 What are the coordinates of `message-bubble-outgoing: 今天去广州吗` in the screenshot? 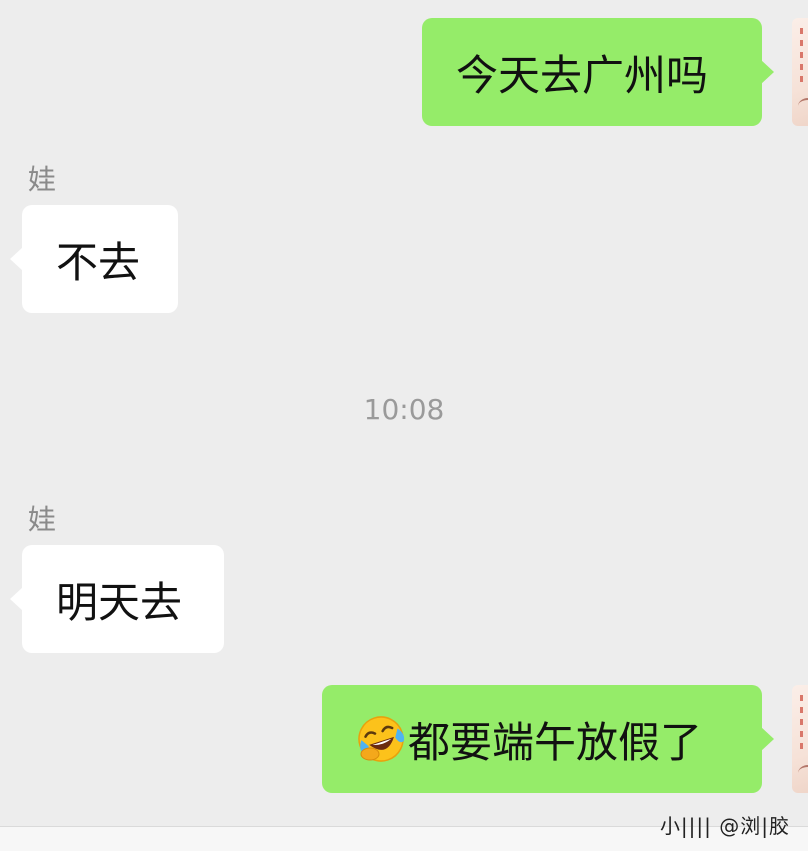 It's located at (598, 72).